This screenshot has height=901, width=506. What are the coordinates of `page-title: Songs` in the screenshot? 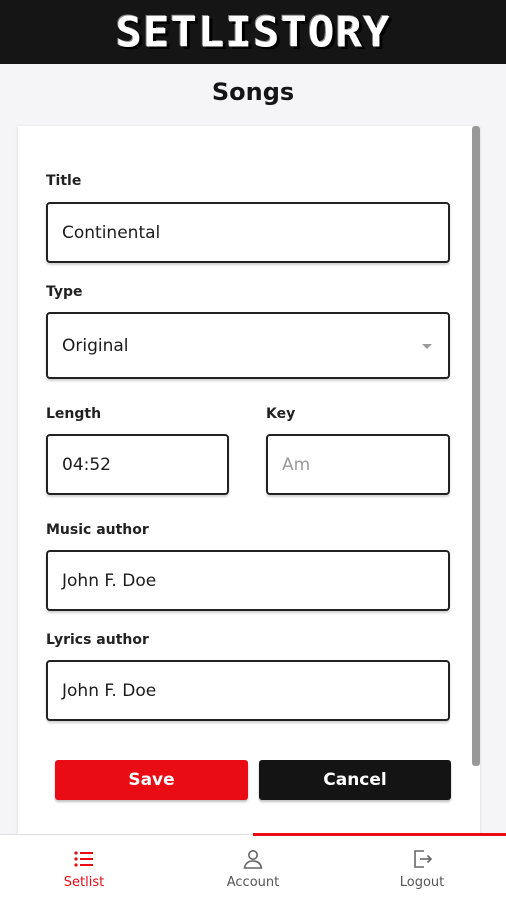 It's located at (253, 92).